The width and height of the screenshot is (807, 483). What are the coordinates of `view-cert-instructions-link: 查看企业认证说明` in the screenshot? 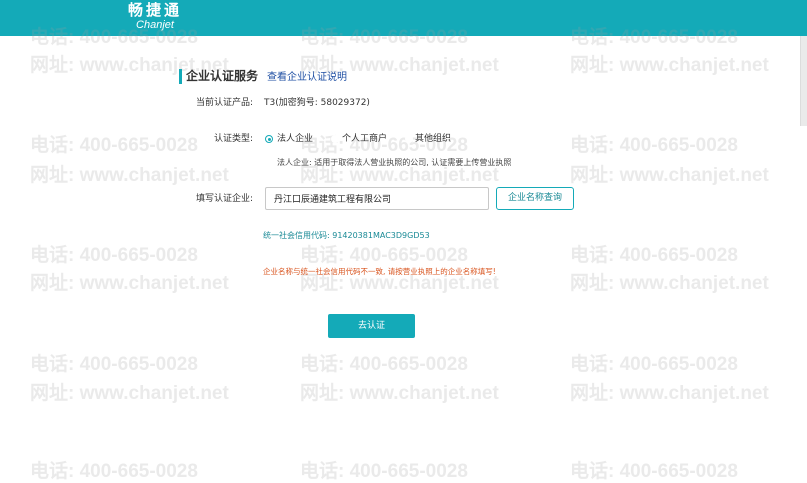 It's located at (307, 77).